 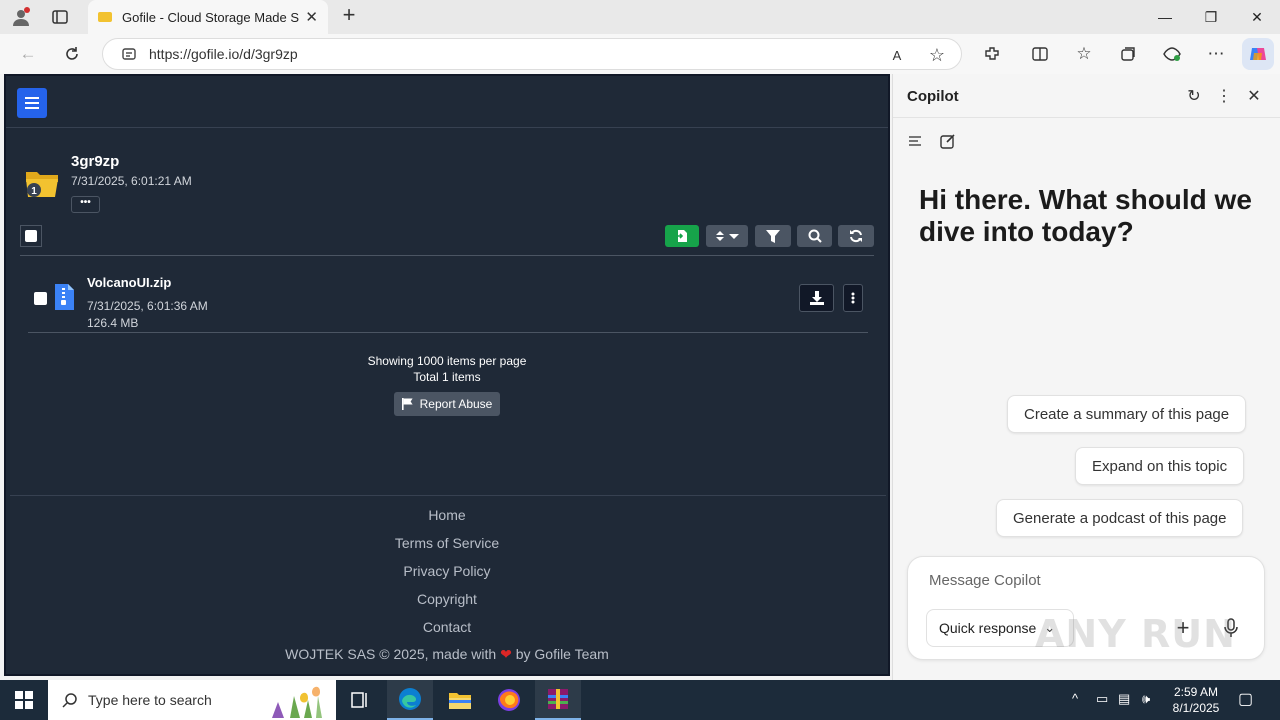 What do you see at coordinates (1040, 54) in the screenshot?
I see `split-screen-icon` at bounding box center [1040, 54].